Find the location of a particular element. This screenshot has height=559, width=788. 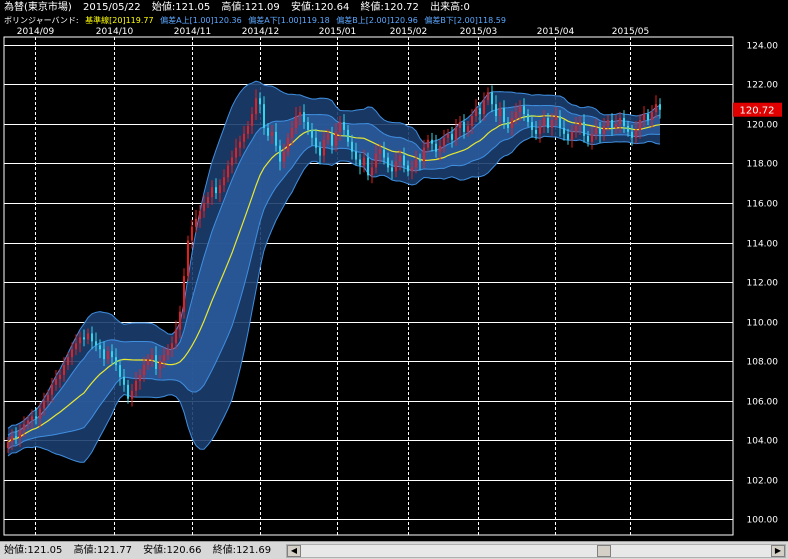

horizontal-scrollbar: ◀ ▶ is located at coordinates (536, 551).